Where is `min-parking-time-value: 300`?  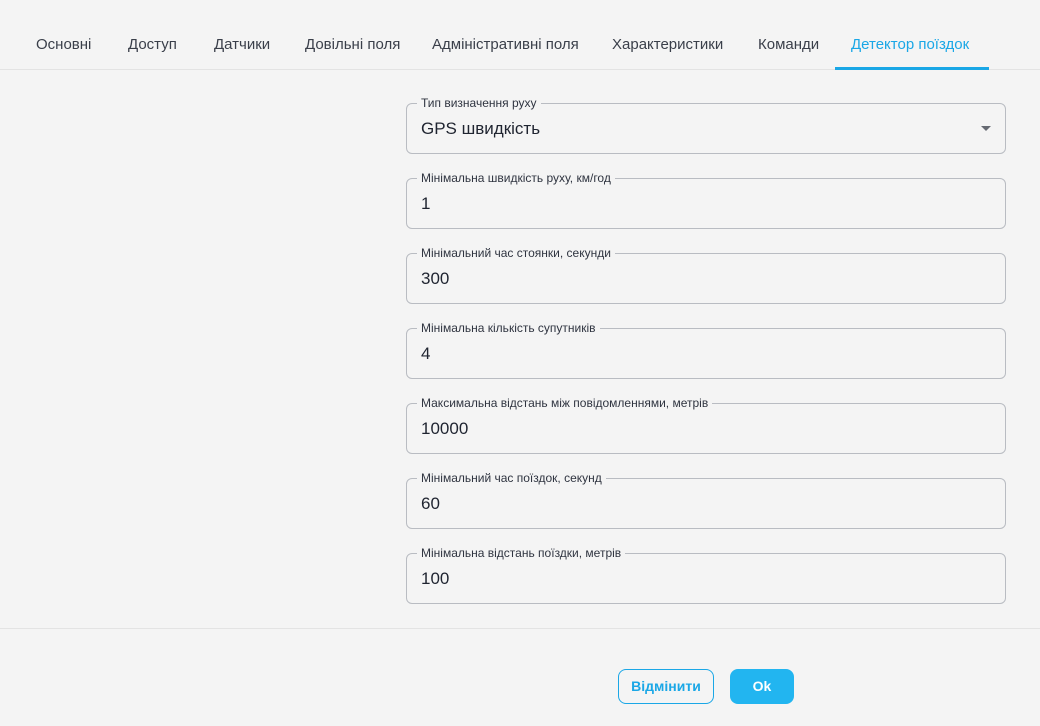
min-parking-time-value: 300 is located at coordinates (435, 278).